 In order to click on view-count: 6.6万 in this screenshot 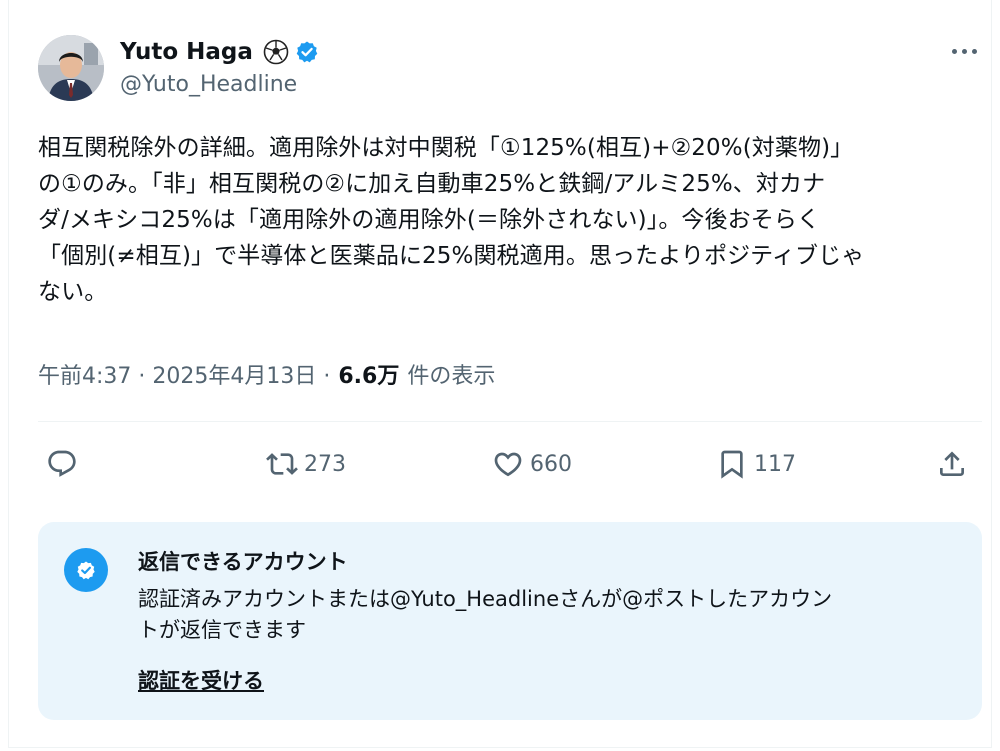, I will do `click(369, 376)`.